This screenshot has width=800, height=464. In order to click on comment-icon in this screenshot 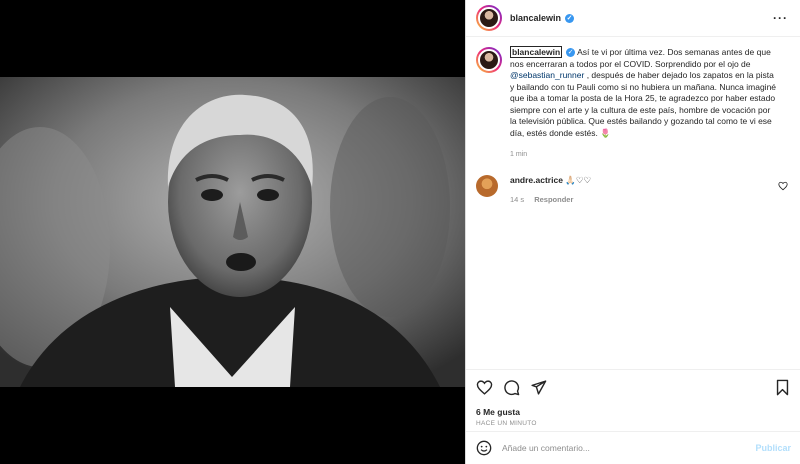, I will do `click(511, 387)`.